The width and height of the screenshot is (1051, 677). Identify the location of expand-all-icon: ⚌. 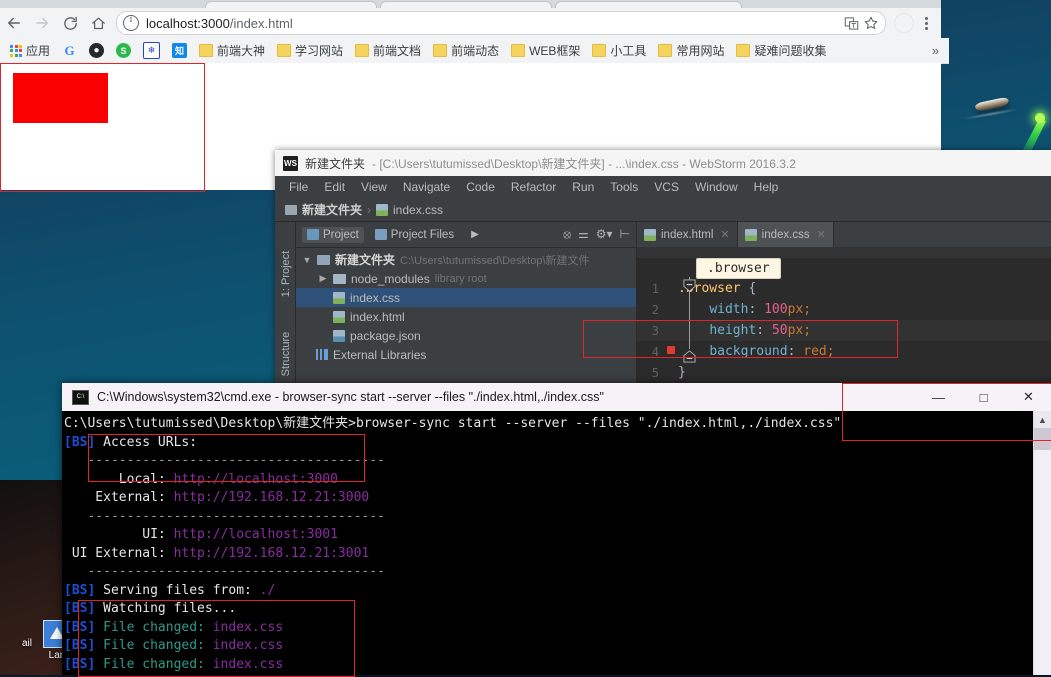
(583, 234).